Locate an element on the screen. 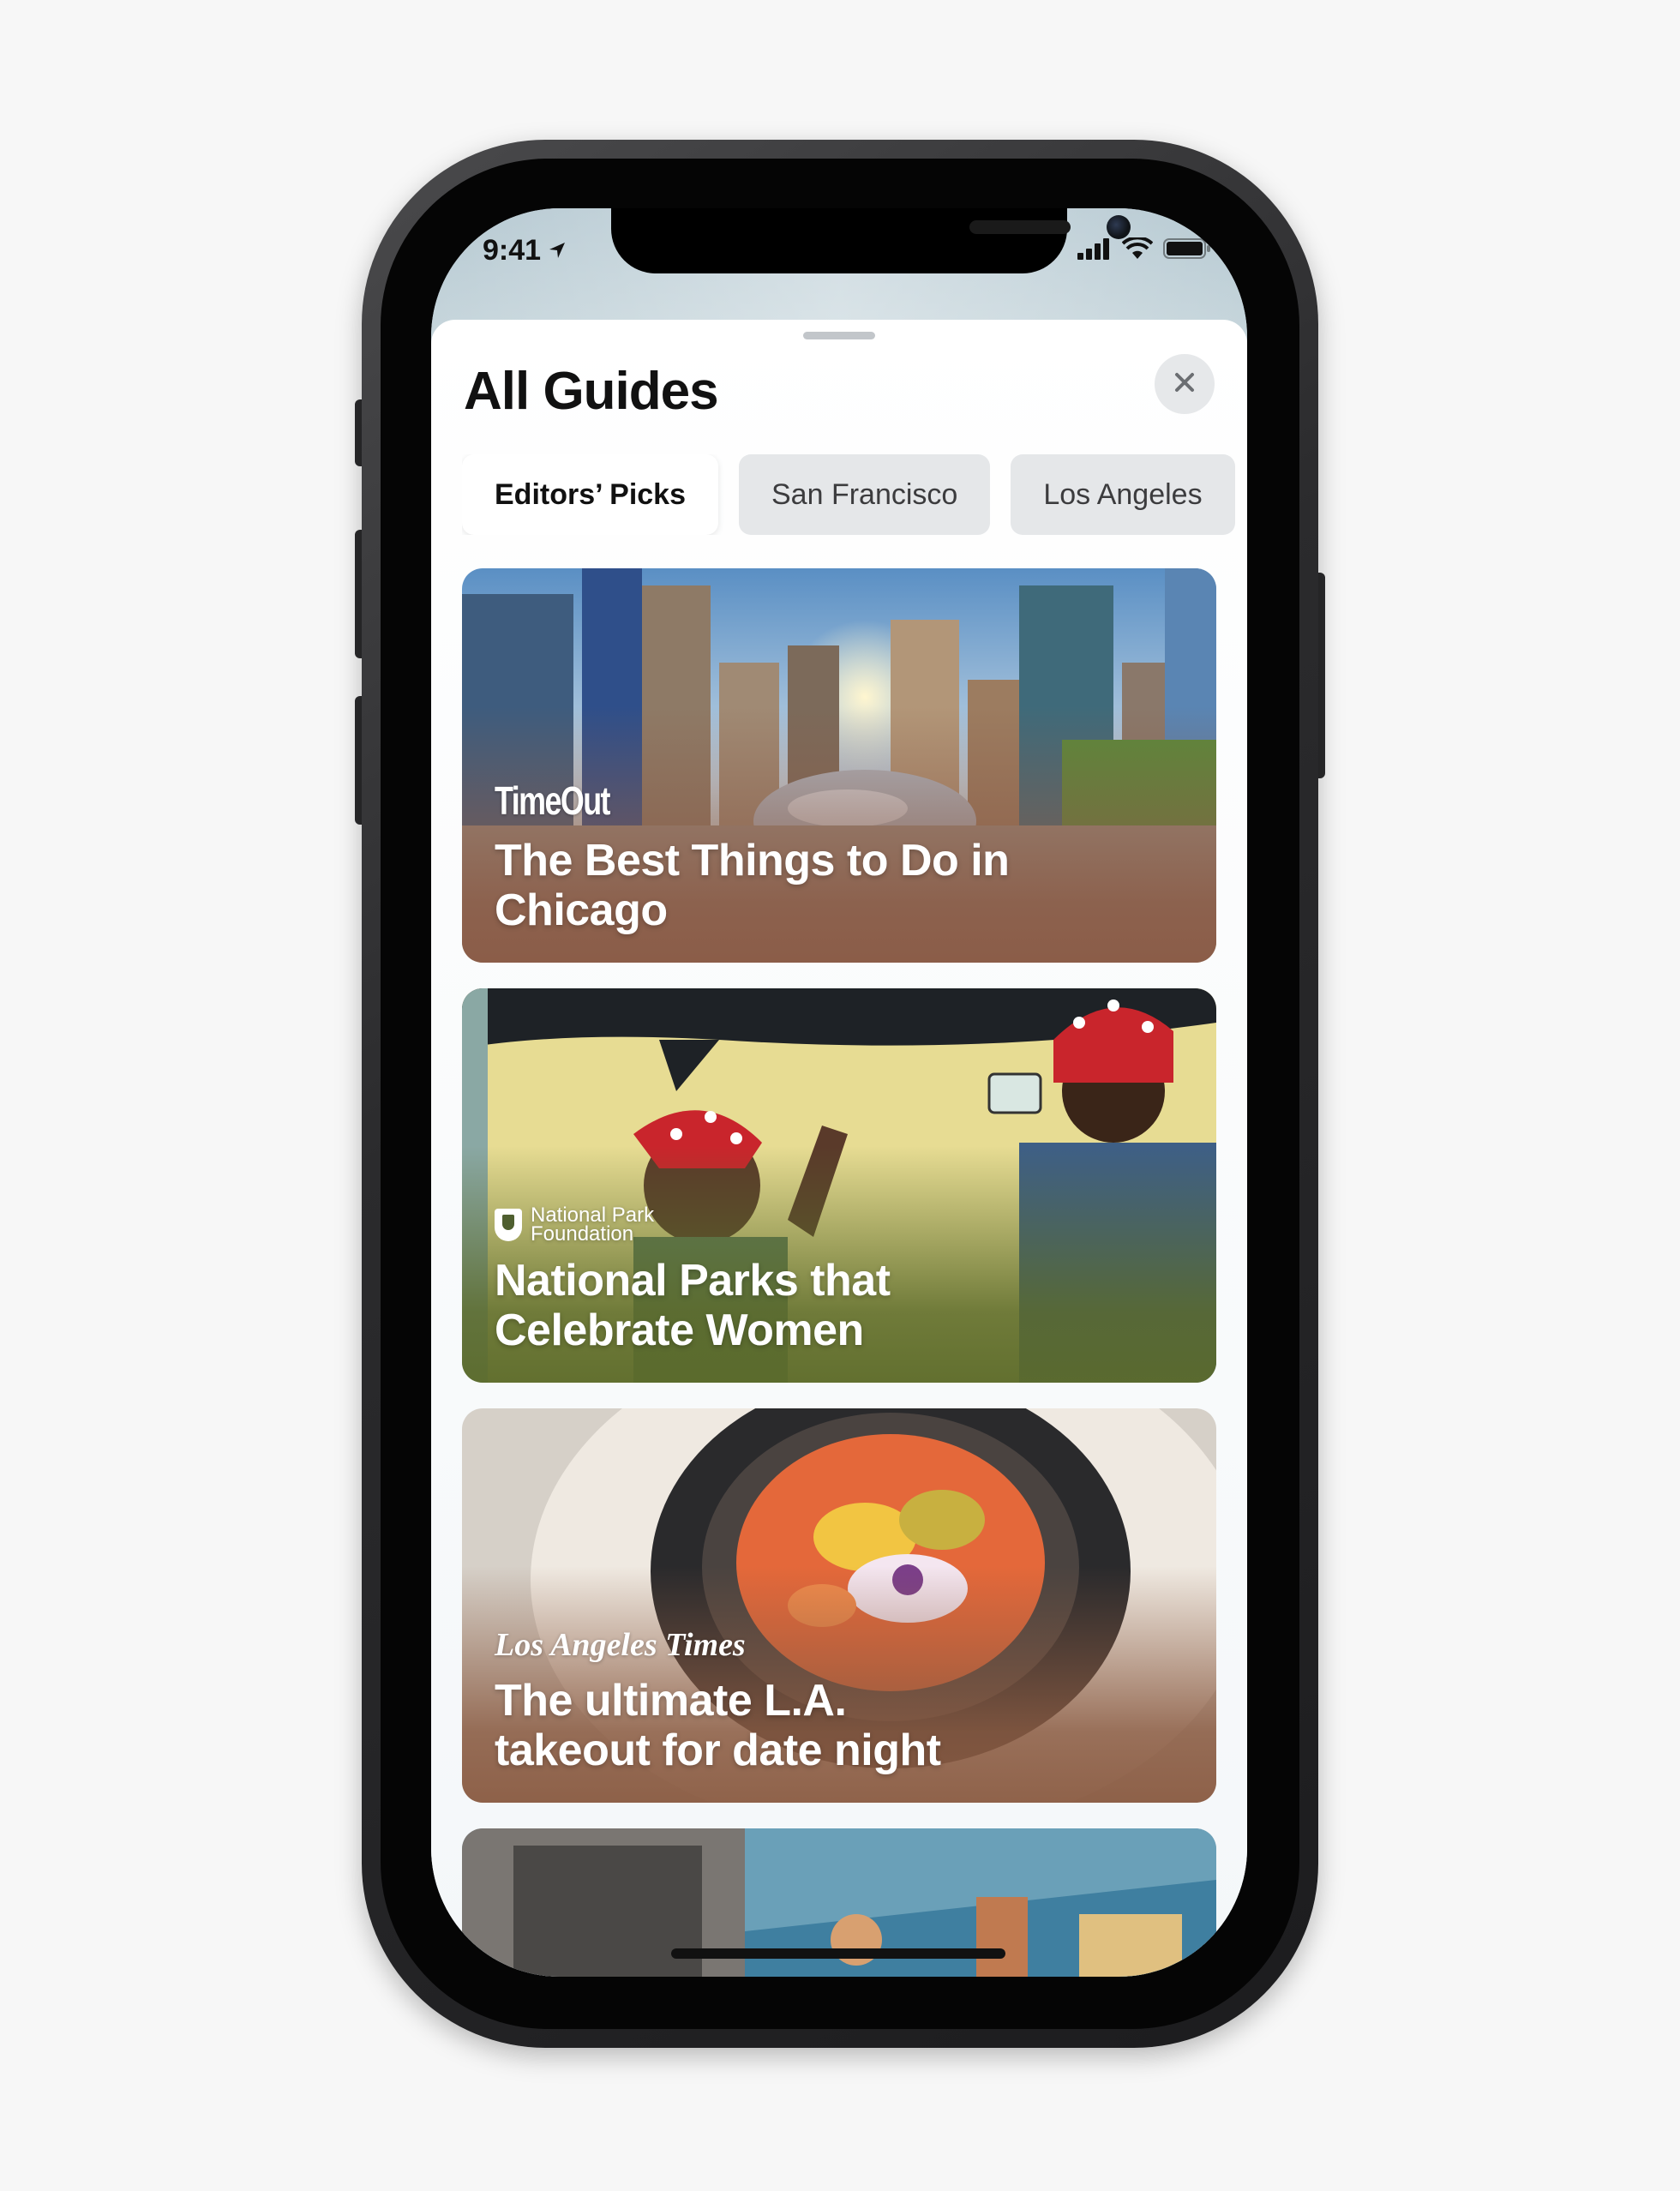 The height and width of the screenshot is (2191, 1680). battery-icon is located at coordinates (1187, 250).